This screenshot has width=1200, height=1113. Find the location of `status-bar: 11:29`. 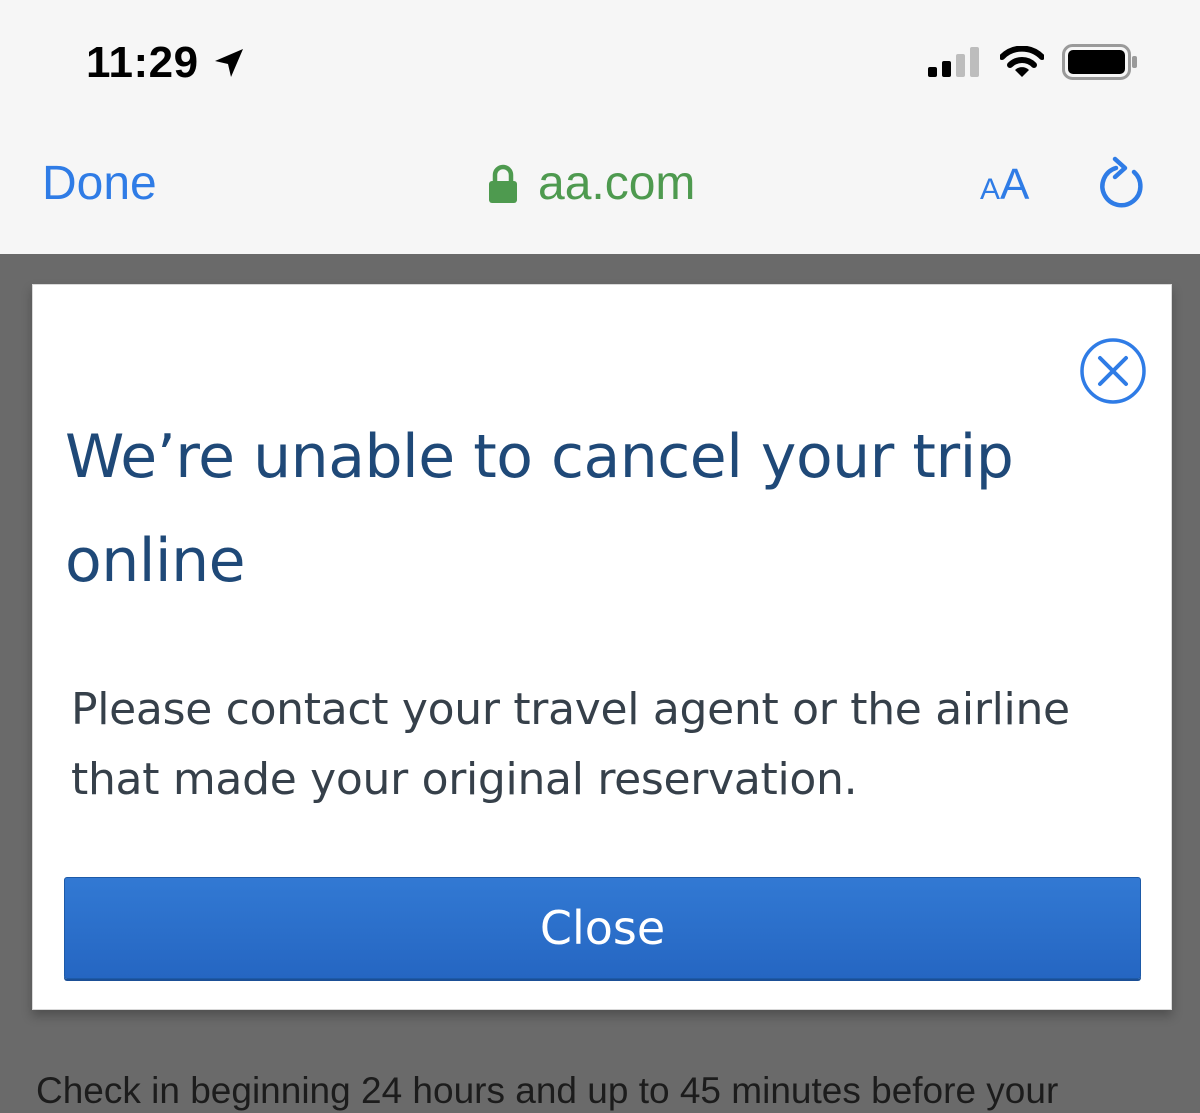

status-bar: 11:29 is located at coordinates (600, 60).